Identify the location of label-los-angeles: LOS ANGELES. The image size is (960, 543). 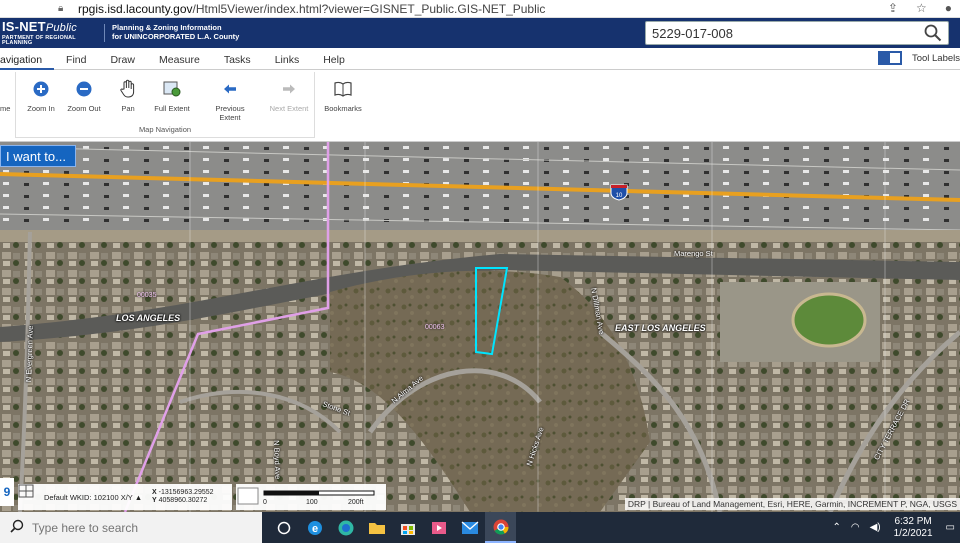
(148, 318).